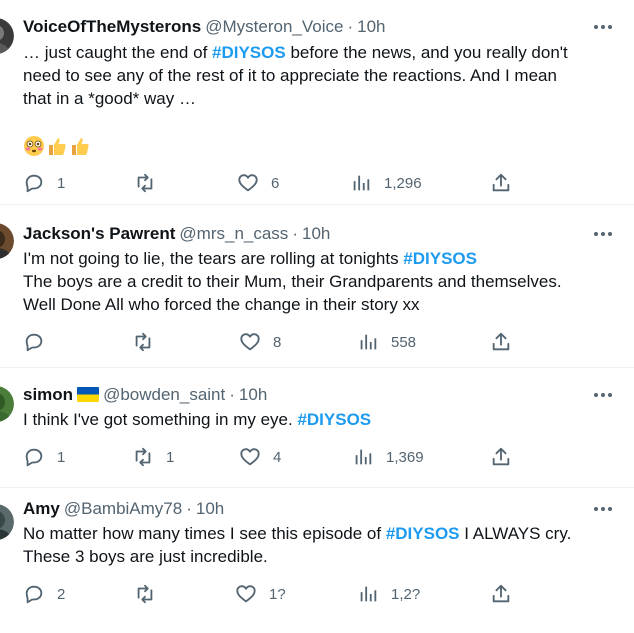 This screenshot has width=634, height=633. I want to click on display-name: Jackson's Pawrent, so click(99, 233).